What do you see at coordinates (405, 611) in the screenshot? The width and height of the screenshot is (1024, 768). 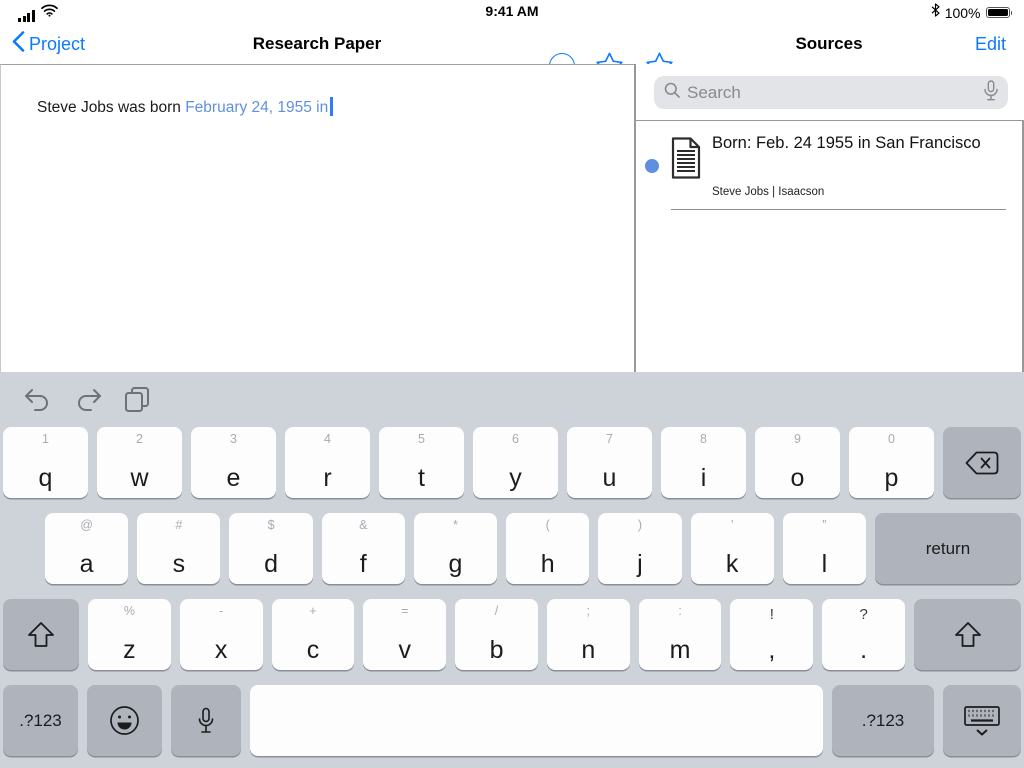 I see `key-alt-label: =` at bounding box center [405, 611].